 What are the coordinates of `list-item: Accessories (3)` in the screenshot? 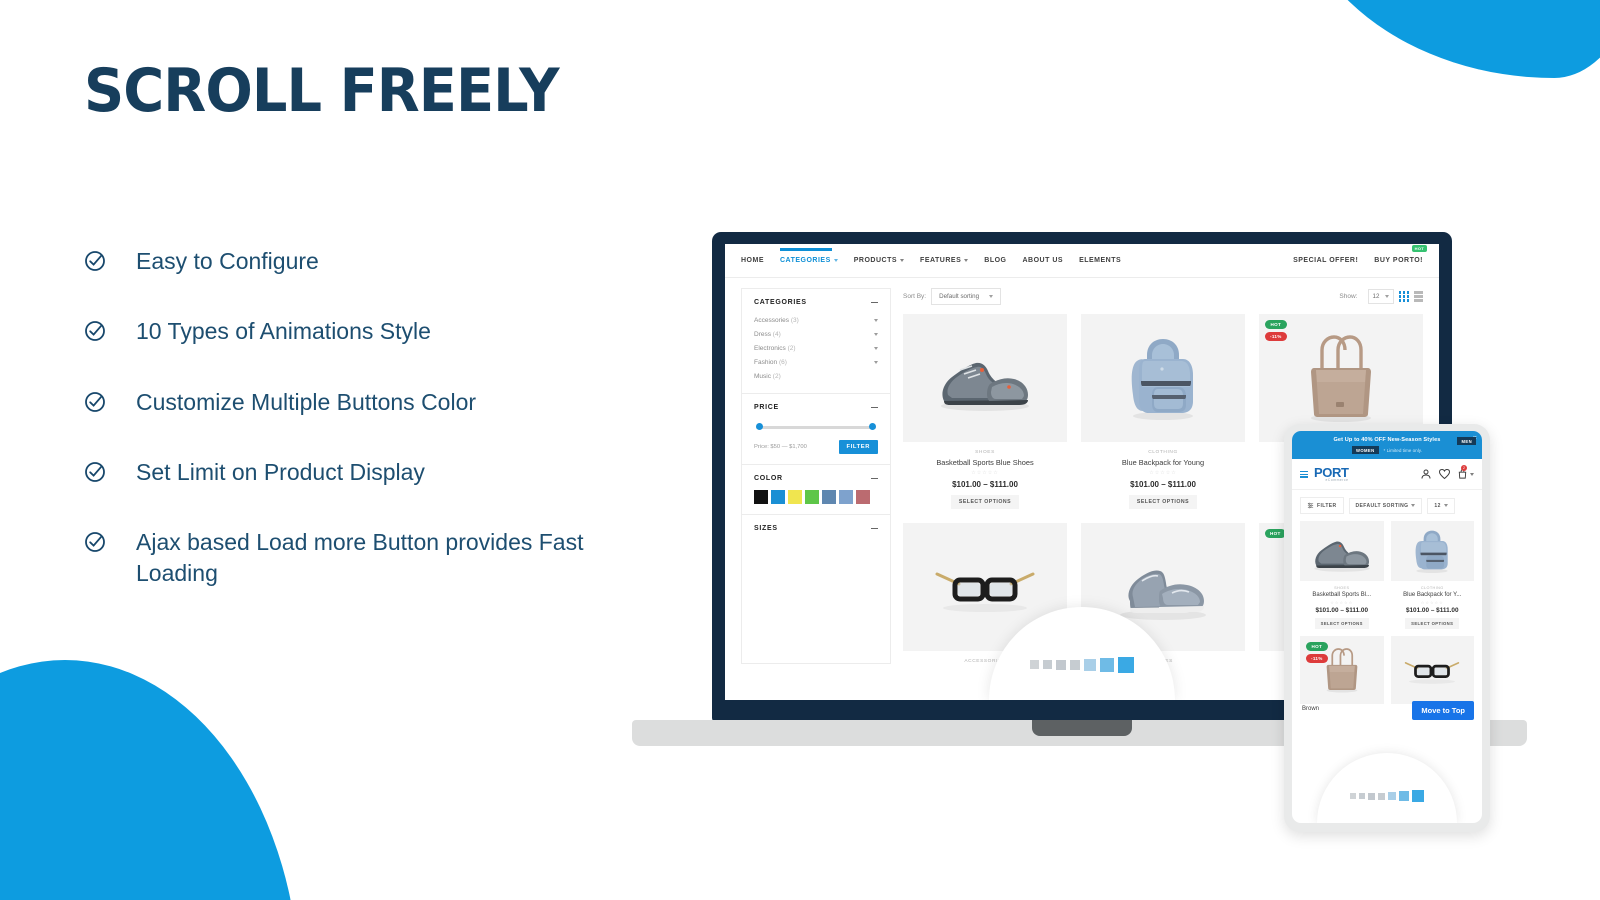 It's located at (816, 320).